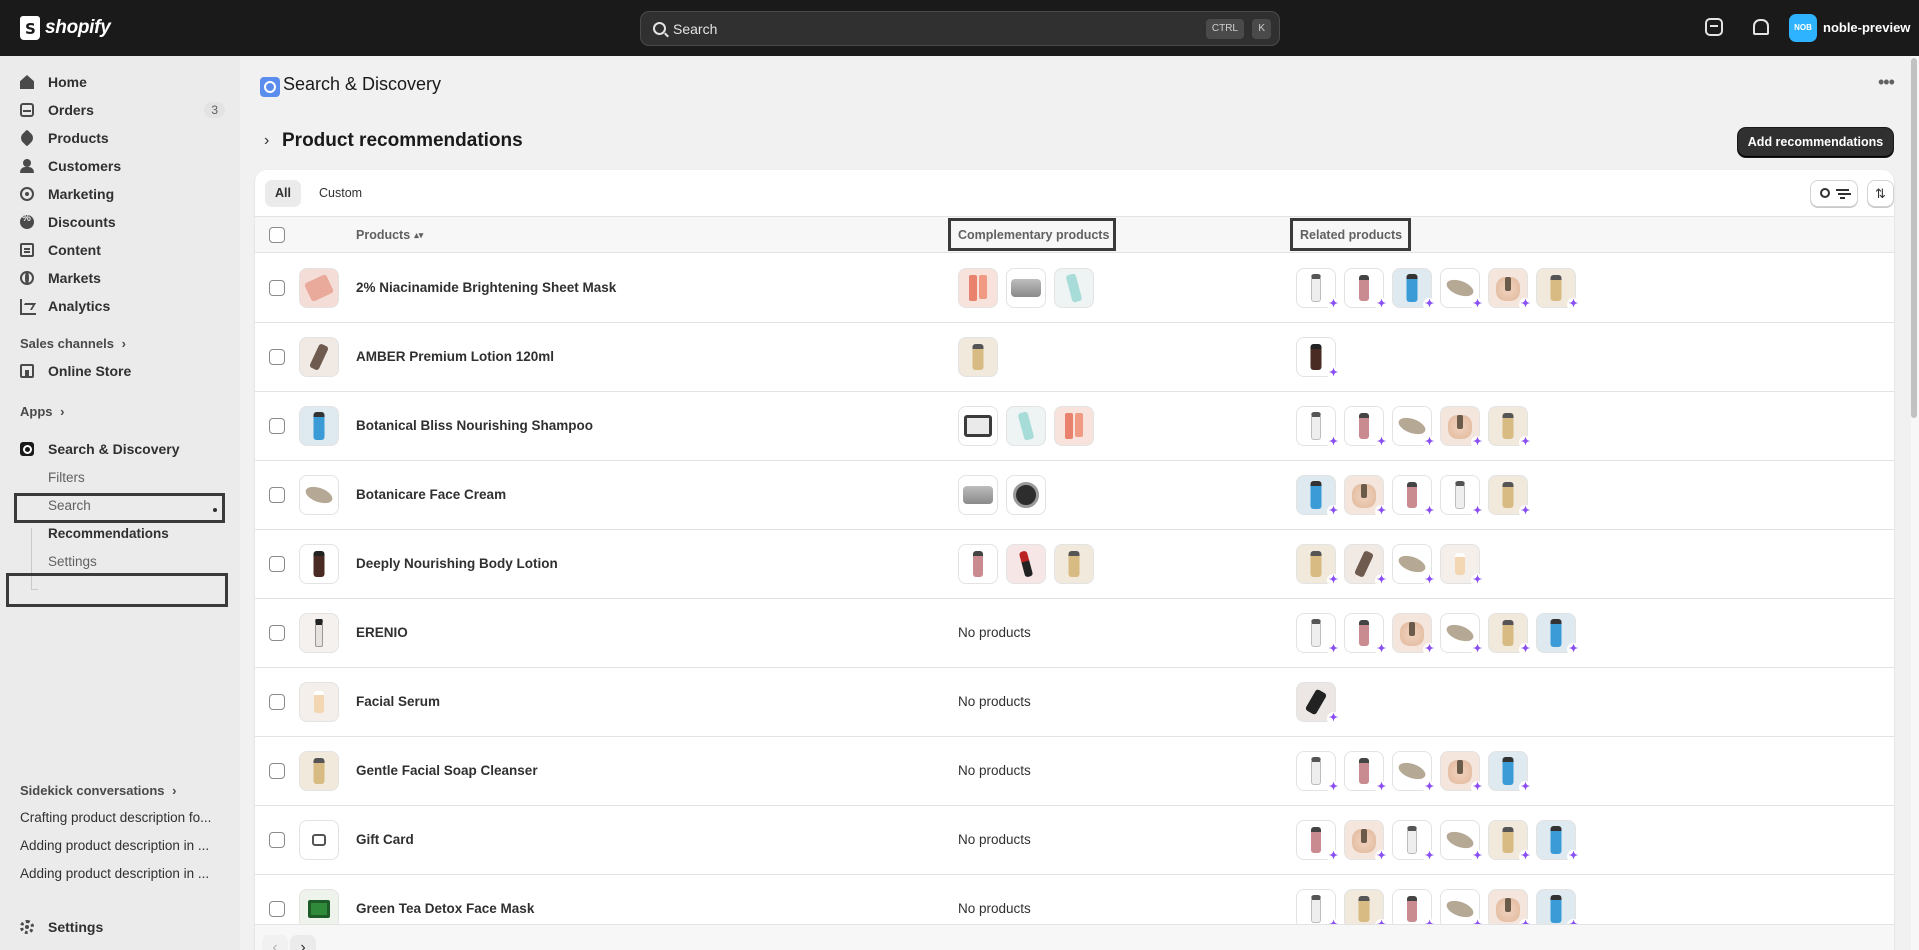 This screenshot has height=950, width=1919. What do you see at coordinates (122, 371) in the screenshot?
I see `sidebar-item-online-store: Online Store` at bounding box center [122, 371].